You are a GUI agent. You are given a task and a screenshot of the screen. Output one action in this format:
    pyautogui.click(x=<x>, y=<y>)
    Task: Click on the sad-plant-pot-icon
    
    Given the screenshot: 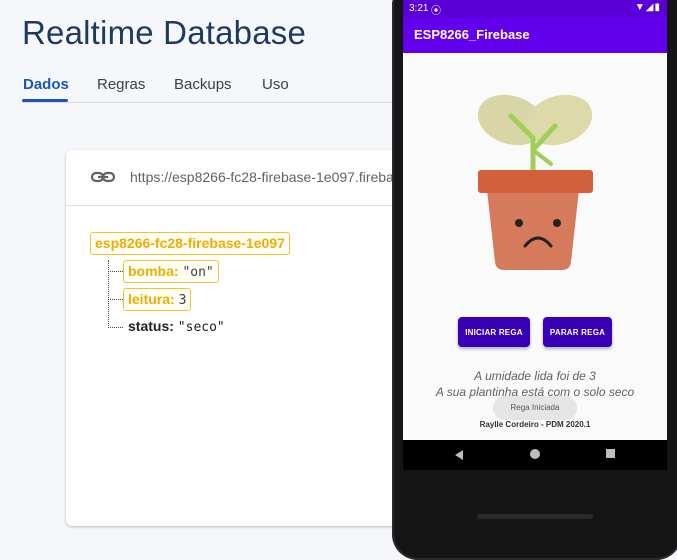 What is the action you would take?
    pyautogui.click(x=535, y=182)
    